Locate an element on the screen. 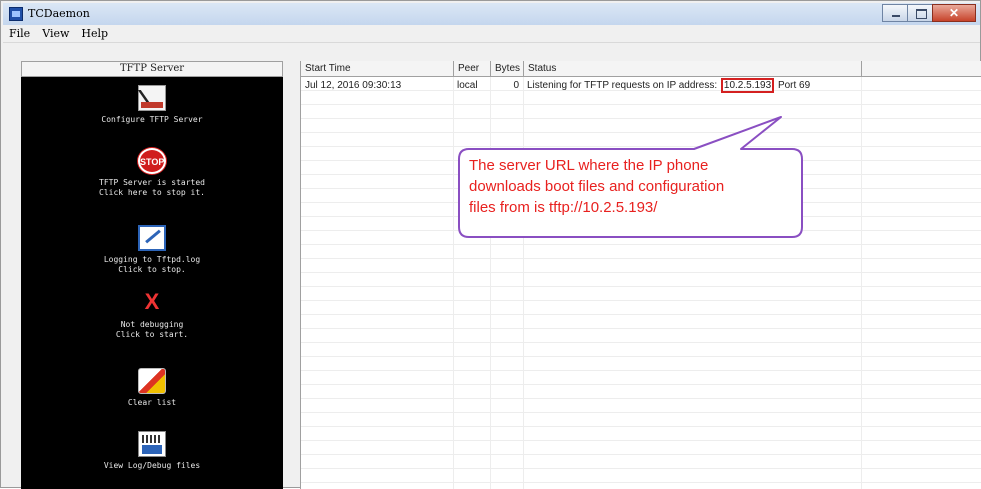  tool-label: Clear list is located at coordinates (152, 402).